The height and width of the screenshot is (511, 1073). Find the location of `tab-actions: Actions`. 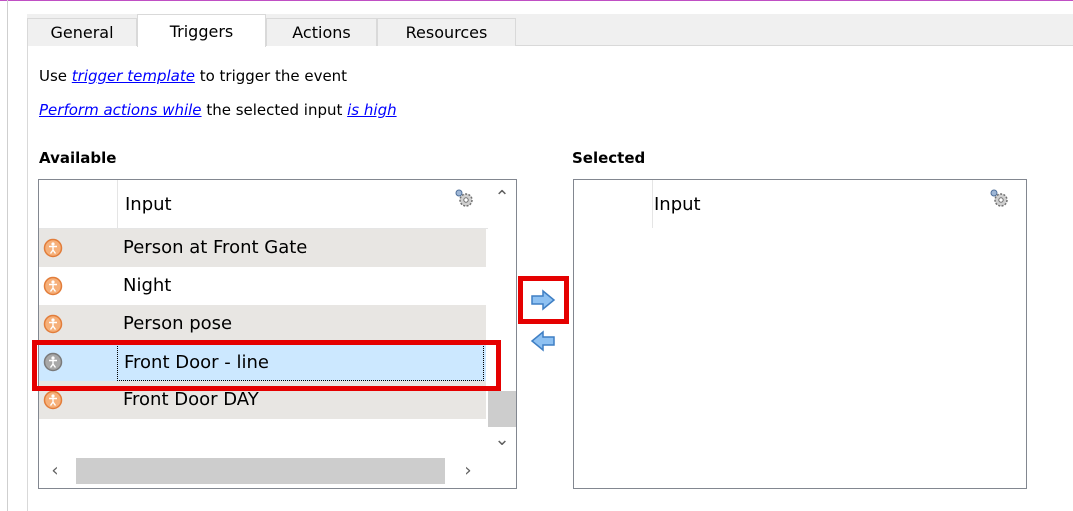

tab-actions: Actions is located at coordinates (321, 32).